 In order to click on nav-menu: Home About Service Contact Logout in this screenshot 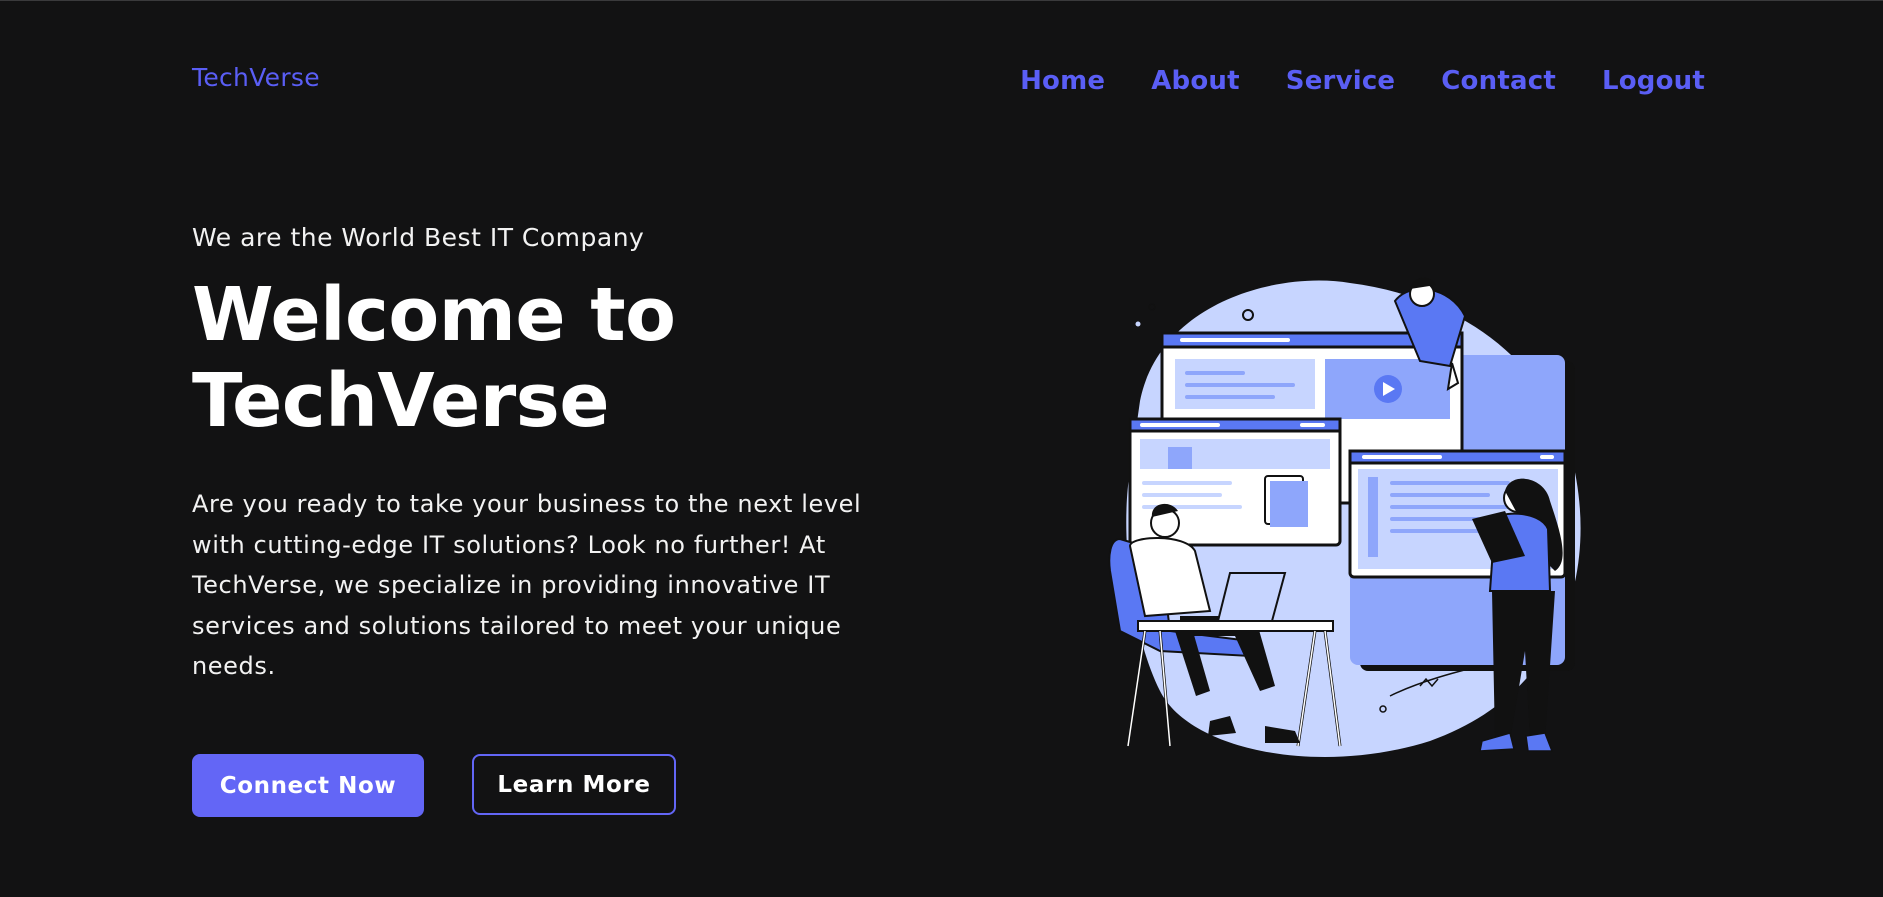, I will do `click(1362, 81)`.